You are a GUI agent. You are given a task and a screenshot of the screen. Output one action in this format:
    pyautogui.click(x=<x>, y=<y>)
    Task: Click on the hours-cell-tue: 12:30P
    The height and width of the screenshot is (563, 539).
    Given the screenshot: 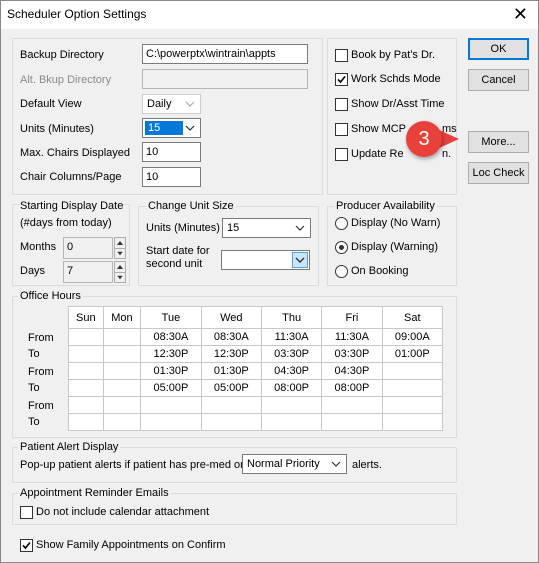 What is the action you would take?
    pyautogui.click(x=171, y=354)
    